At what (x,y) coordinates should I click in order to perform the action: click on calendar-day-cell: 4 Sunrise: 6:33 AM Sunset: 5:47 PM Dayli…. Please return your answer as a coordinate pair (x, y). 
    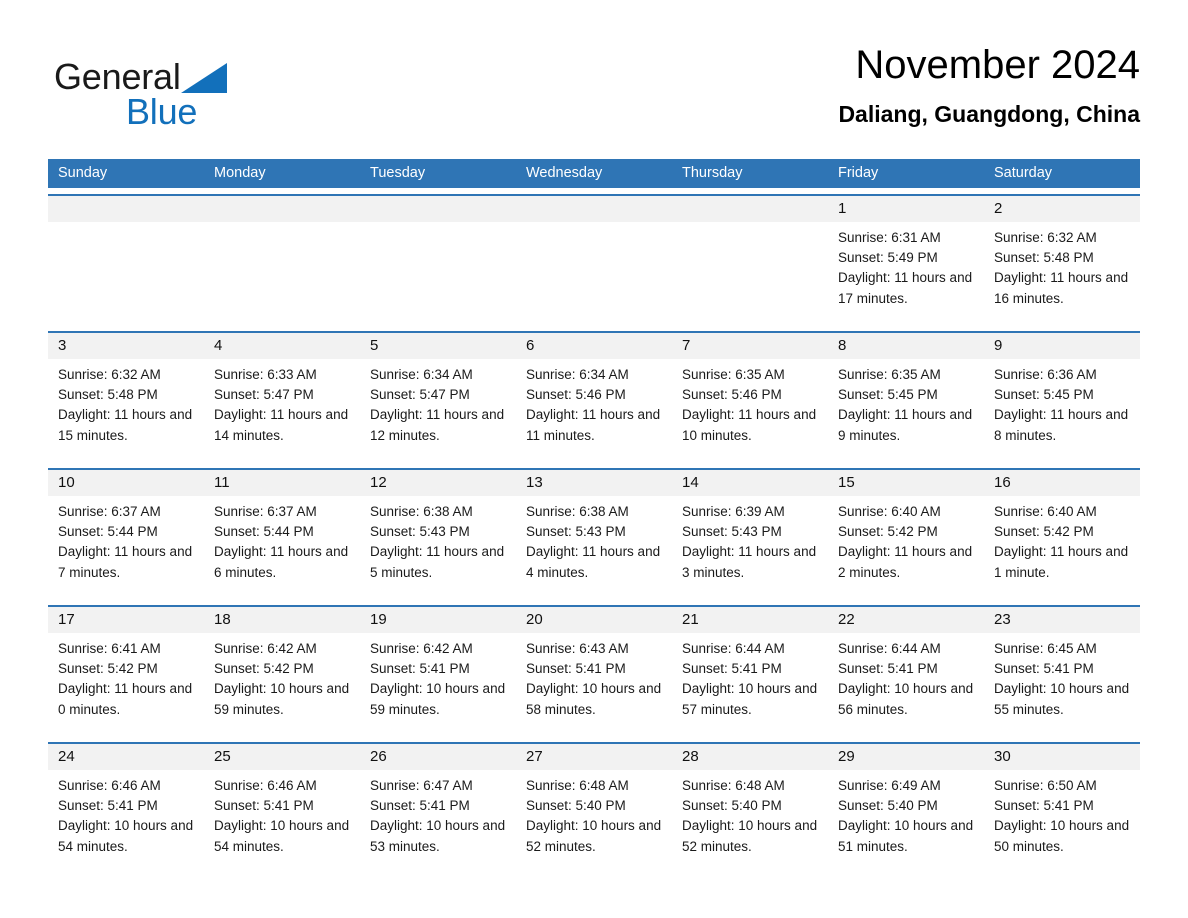
    Looking at the image, I should click on (282, 397).